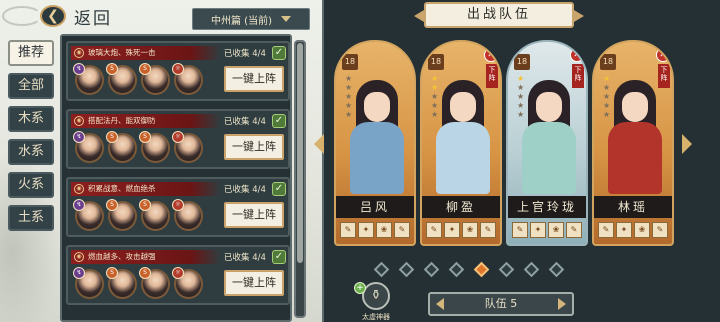  I want to click on back-label: 返回, so click(93, 18).